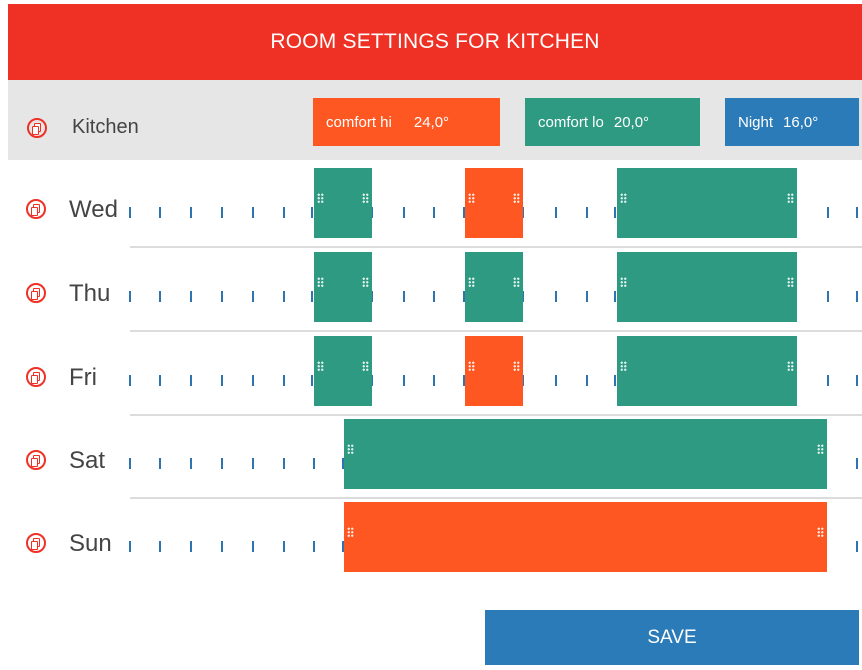 The height and width of the screenshot is (670, 862). What do you see at coordinates (435, 41) in the screenshot?
I see `page-title: ROOM SETTINGS FOR KITCHEN` at bounding box center [435, 41].